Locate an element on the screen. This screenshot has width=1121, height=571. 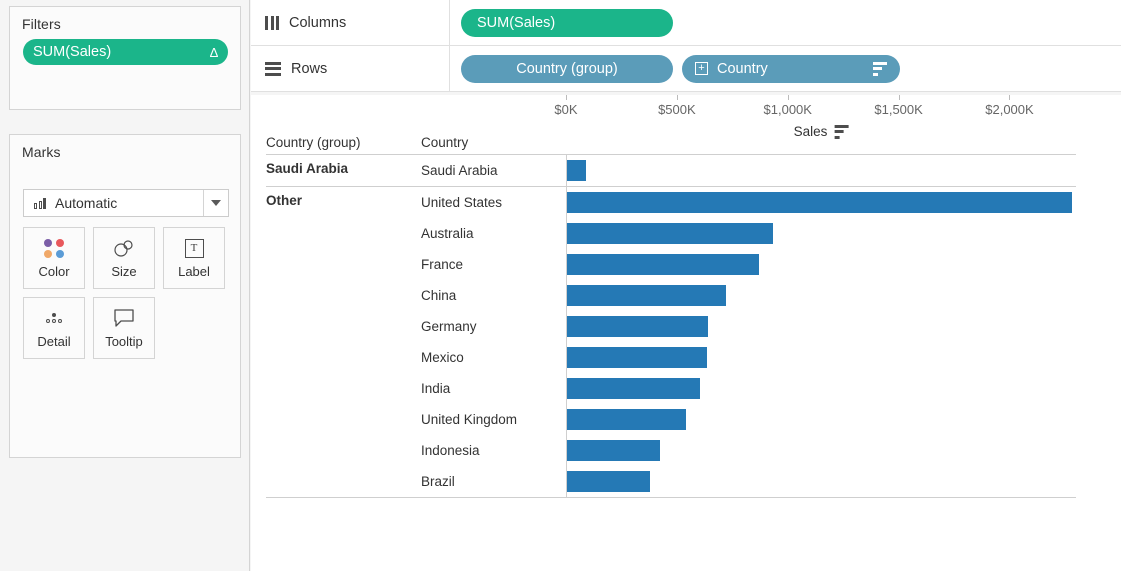
rows-shelf: Rows Country (group) + Country is located at coordinates (686, 69).